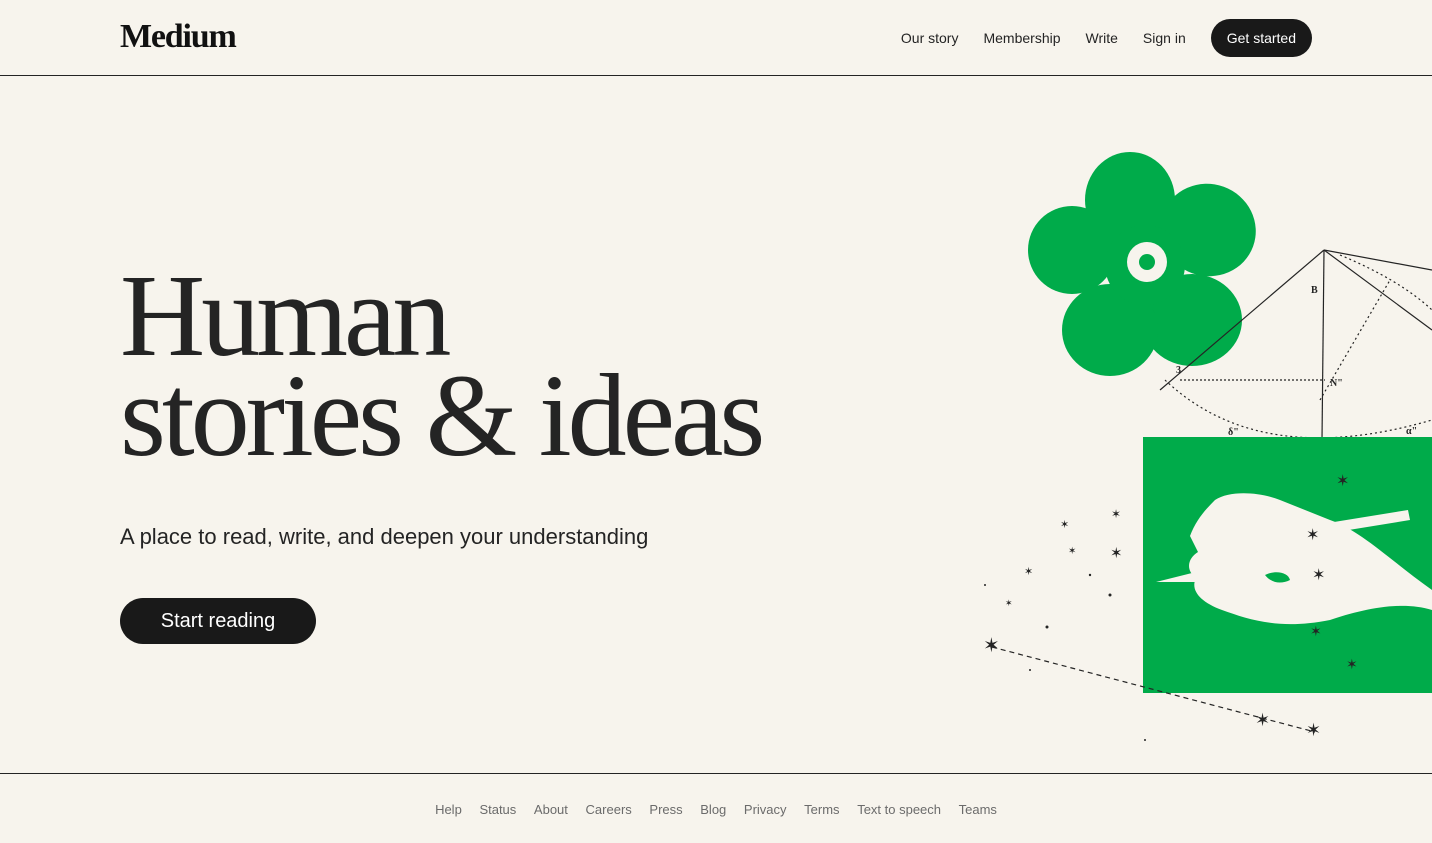 Image resolution: width=1432 pixels, height=843 pixels. I want to click on footer-link-about: About, so click(551, 809).